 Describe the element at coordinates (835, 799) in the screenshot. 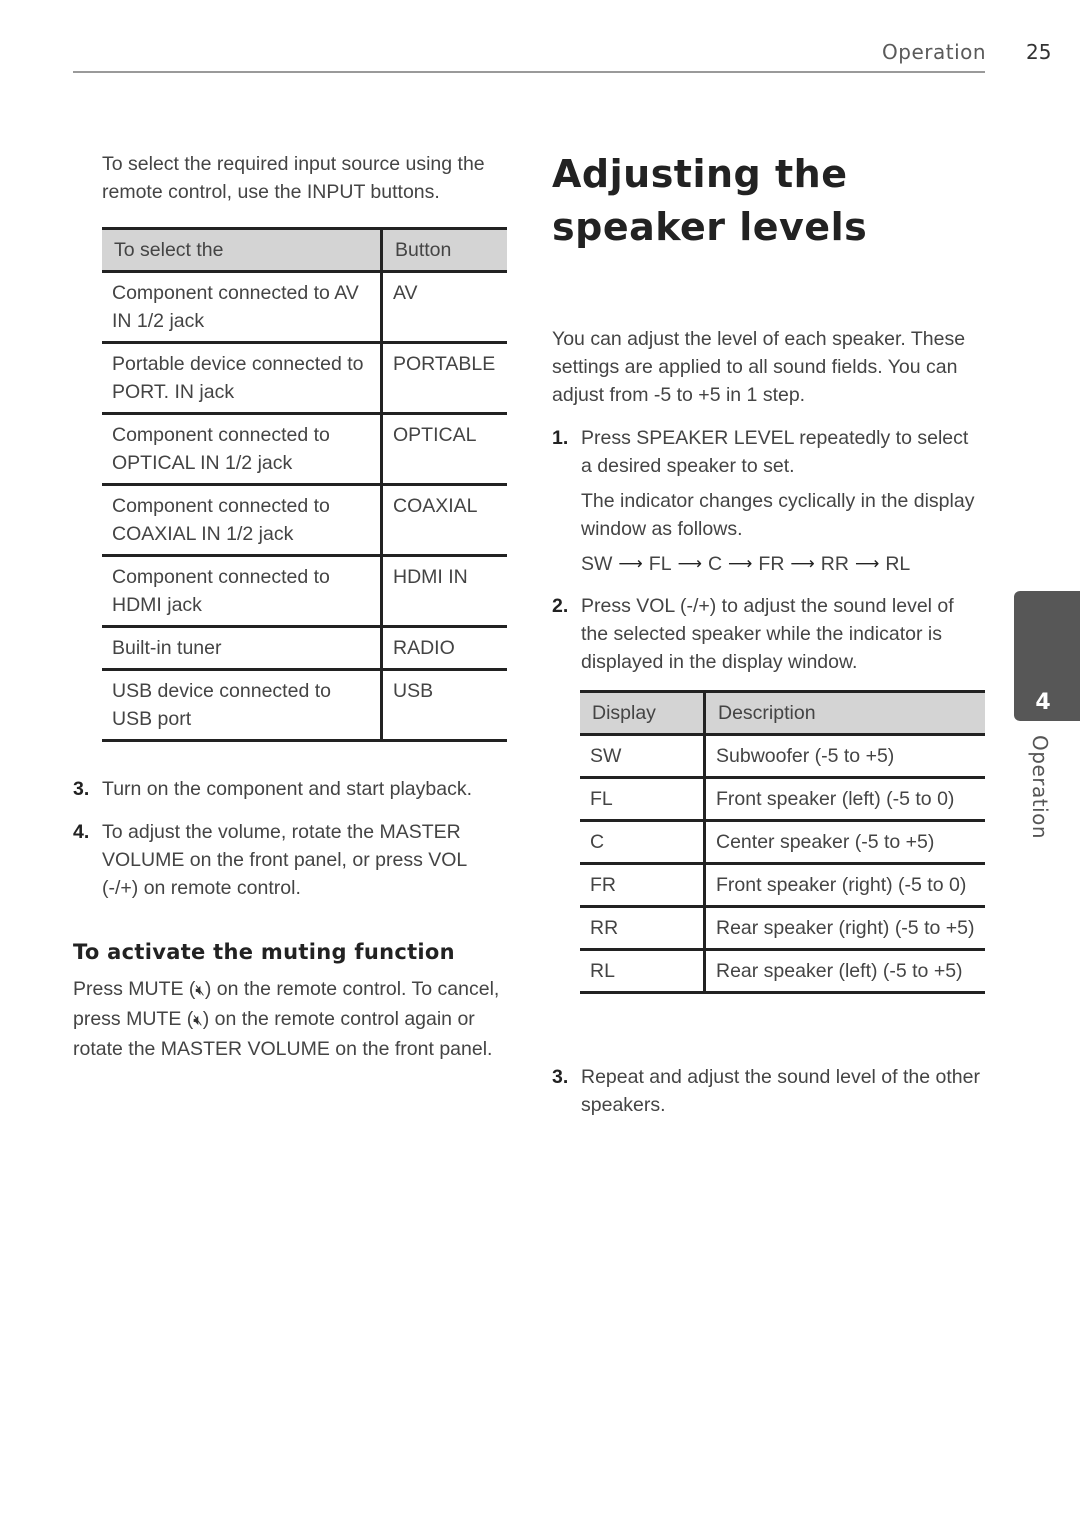

I see `description-cell: Front speaker (left) (-5 to 0)` at that location.